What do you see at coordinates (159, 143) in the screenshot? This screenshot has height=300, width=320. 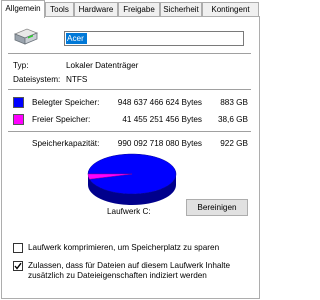 I see `capacity-bytes: 990 092 718 080 Bytes` at bounding box center [159, 143].